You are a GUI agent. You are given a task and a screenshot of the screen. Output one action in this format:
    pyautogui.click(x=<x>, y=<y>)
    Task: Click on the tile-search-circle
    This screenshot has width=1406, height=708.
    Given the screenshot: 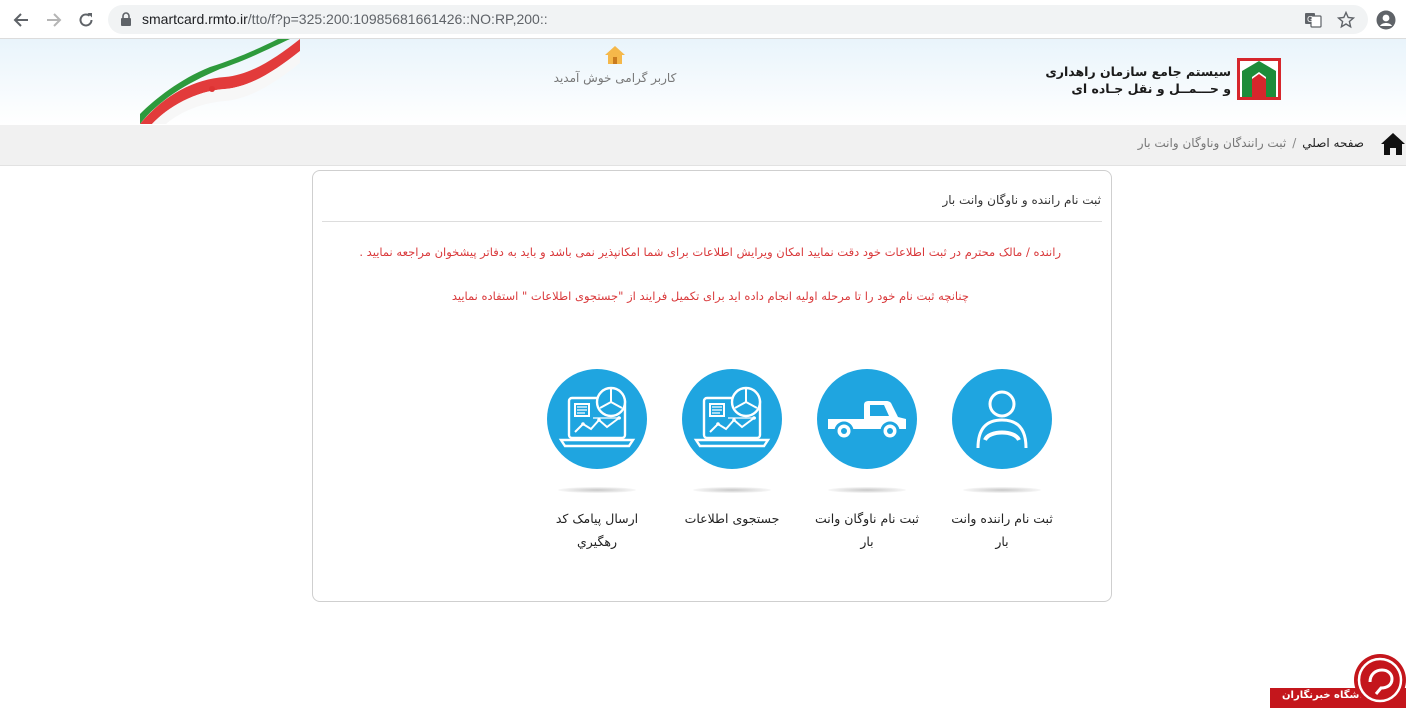 What is the action you would take?
    pyautogui.click(x=732, y=419)
    